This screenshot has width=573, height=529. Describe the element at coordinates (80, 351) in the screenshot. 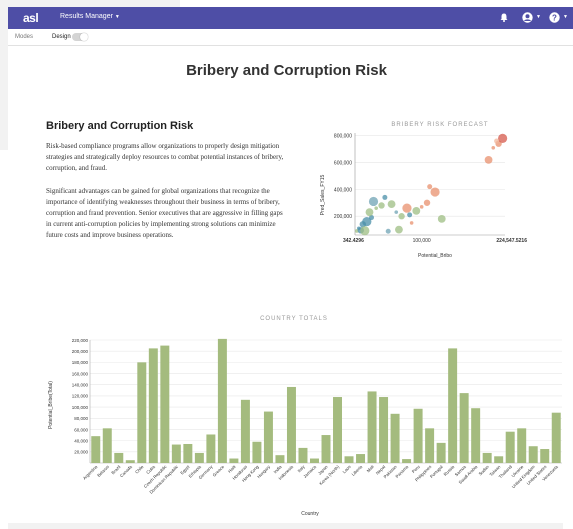

I see `bar-y-tick-label: 200,000` at that location.